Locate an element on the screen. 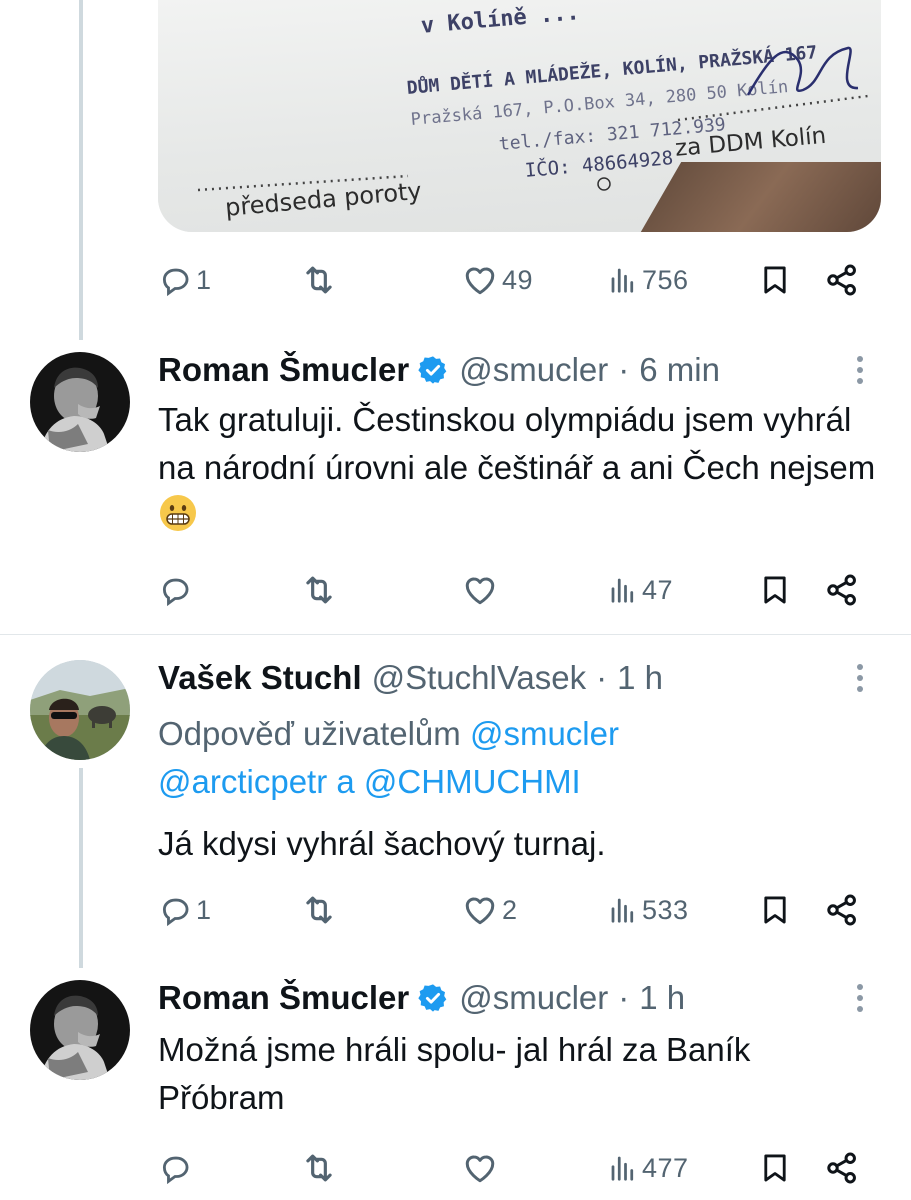 This screenshot has width=911, height=1200. views-count: 47 is located at coordinates (658, 589).